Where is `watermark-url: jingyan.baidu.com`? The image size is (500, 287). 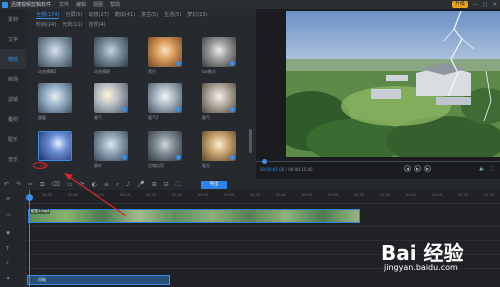 watermark-url: jingyan.baidu.com is located at coordinates (421, 267).